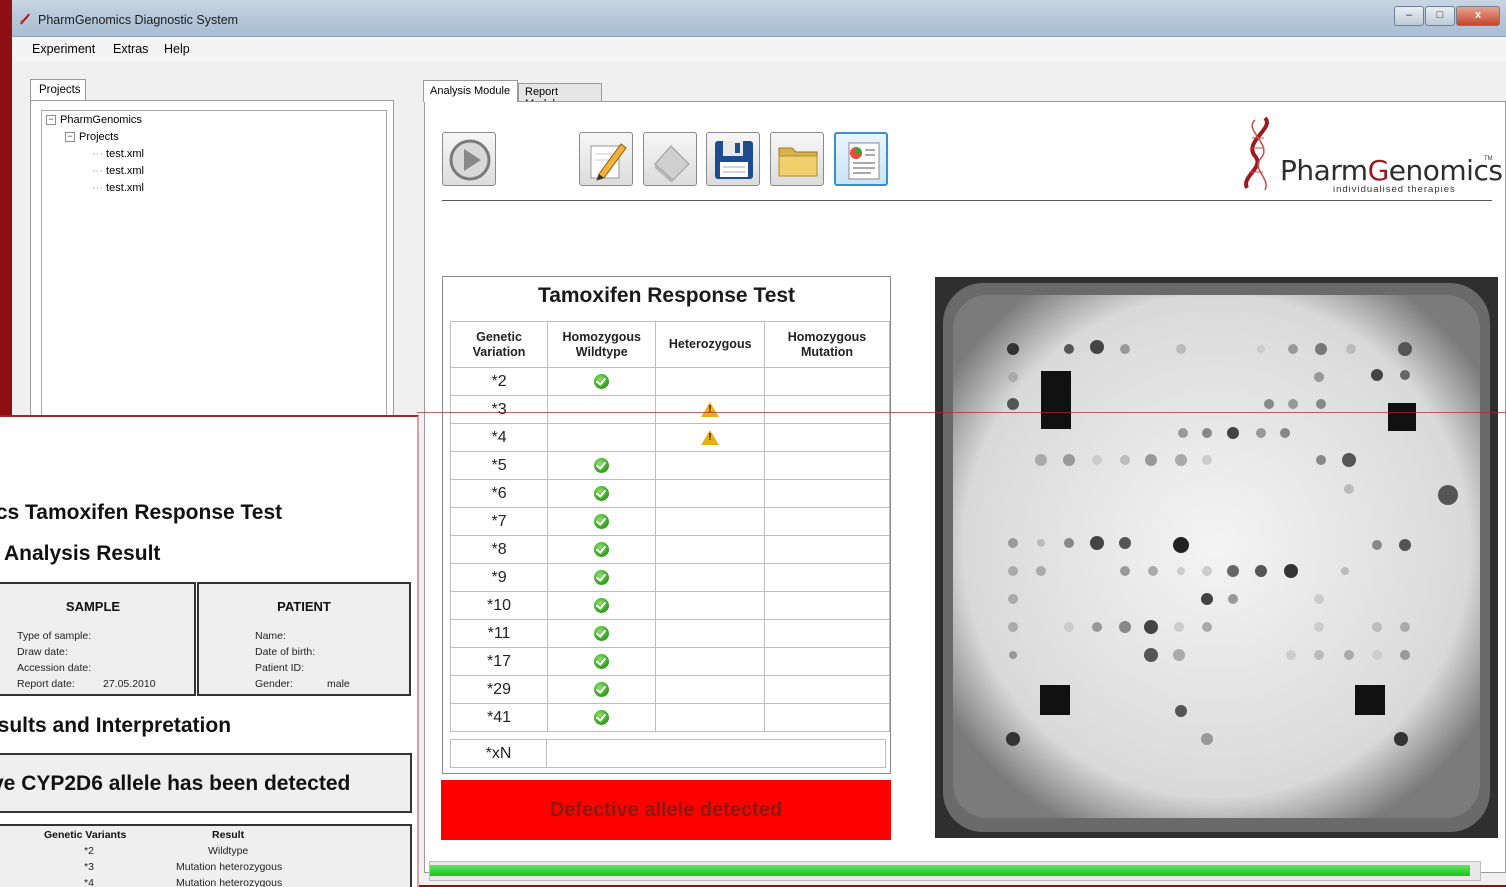 The width and height of the screenshot is (1506, 887). What do you see at coordinates (499, 605) in the screenshot?
I see `variant-label: *10` at bounding box center [499, 605].